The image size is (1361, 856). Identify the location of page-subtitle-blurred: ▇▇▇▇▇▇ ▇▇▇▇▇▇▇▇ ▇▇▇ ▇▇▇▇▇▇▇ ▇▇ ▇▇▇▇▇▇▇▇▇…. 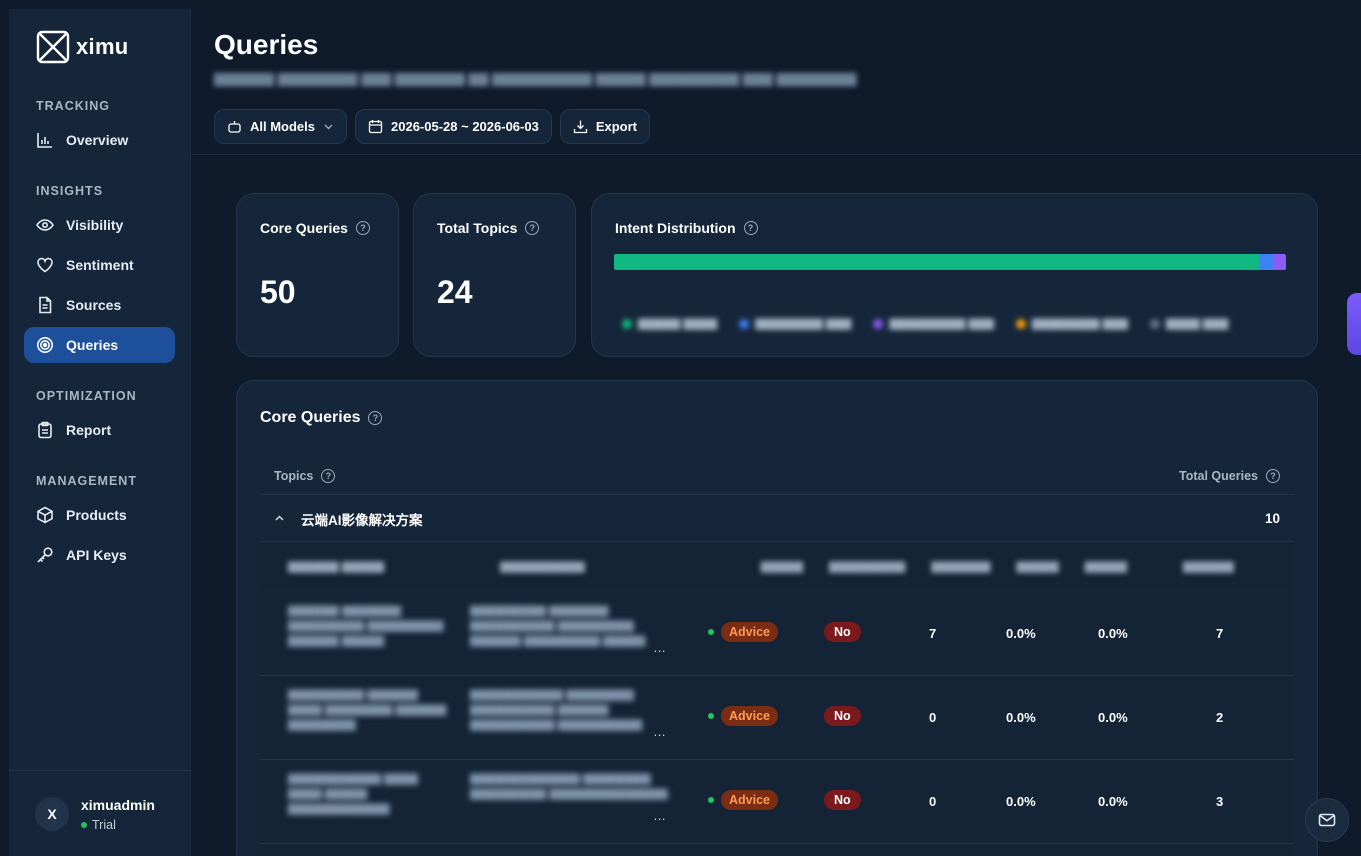
(535, 78).